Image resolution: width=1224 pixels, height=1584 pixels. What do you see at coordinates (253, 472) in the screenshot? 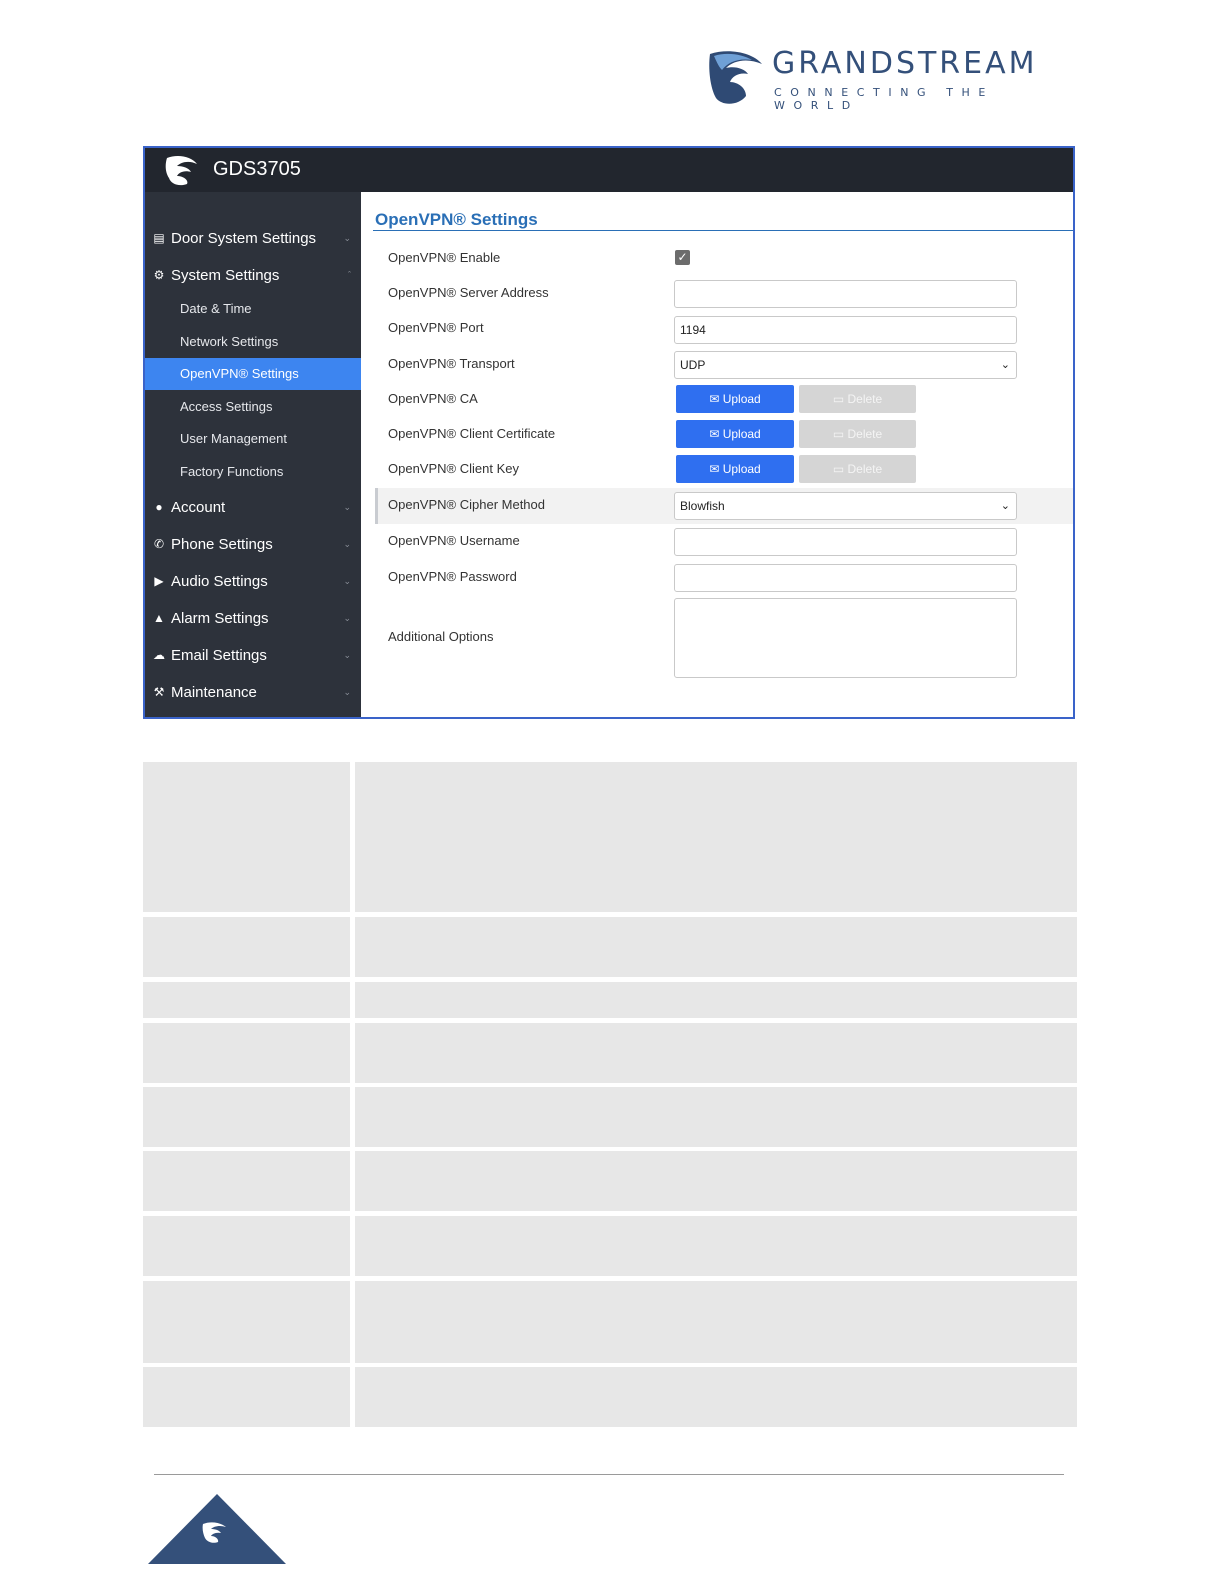
I see `sidebar-subitem-factory-functions: Factory Functions` at bounding box center [253, 472].